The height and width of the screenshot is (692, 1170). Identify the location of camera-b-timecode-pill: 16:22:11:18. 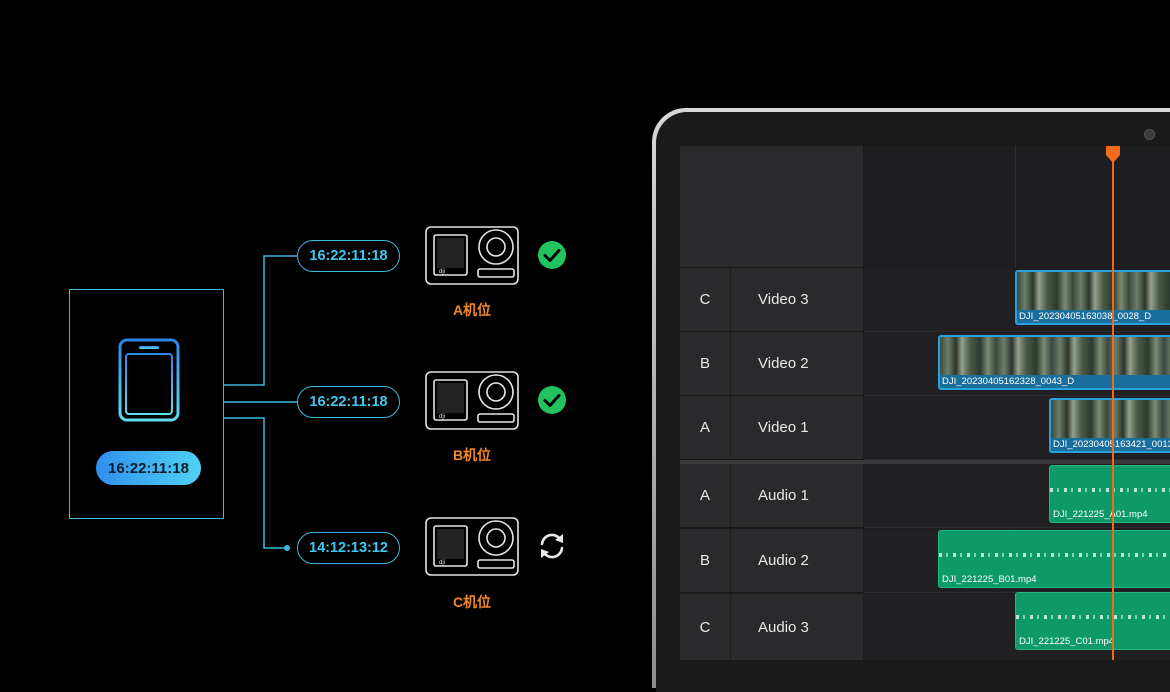
(348, 402).